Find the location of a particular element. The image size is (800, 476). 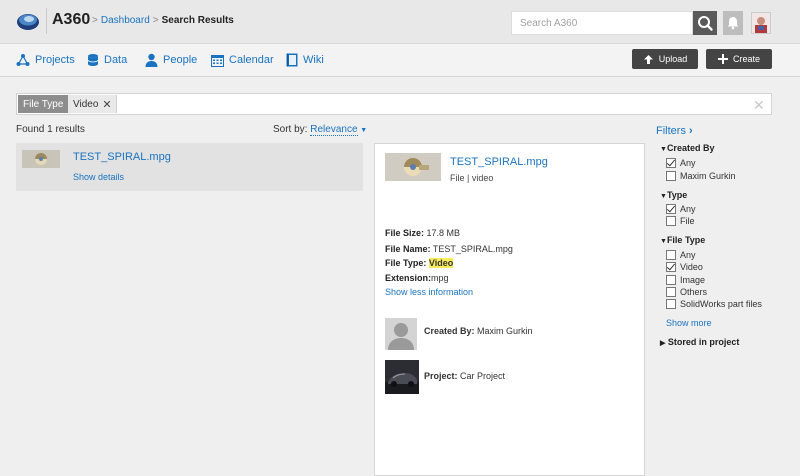

result-file-name-link: TEST_SPIRAL.mpg is located at coordinates (122, 157).